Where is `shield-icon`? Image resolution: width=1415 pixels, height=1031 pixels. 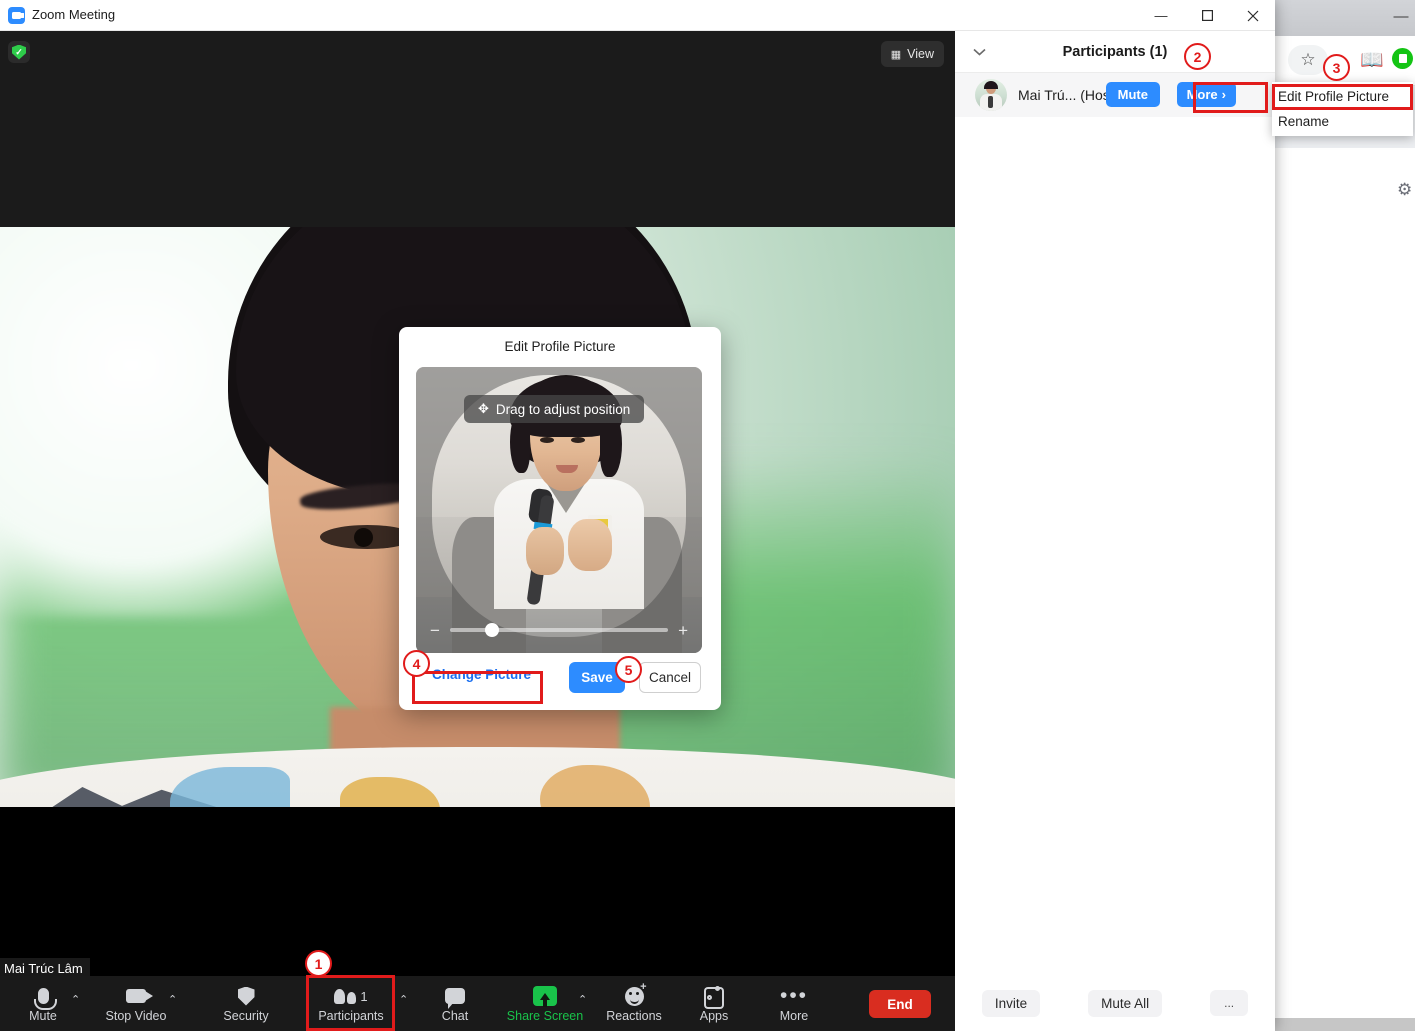 shield-icon is located at coordinates (246, 996).